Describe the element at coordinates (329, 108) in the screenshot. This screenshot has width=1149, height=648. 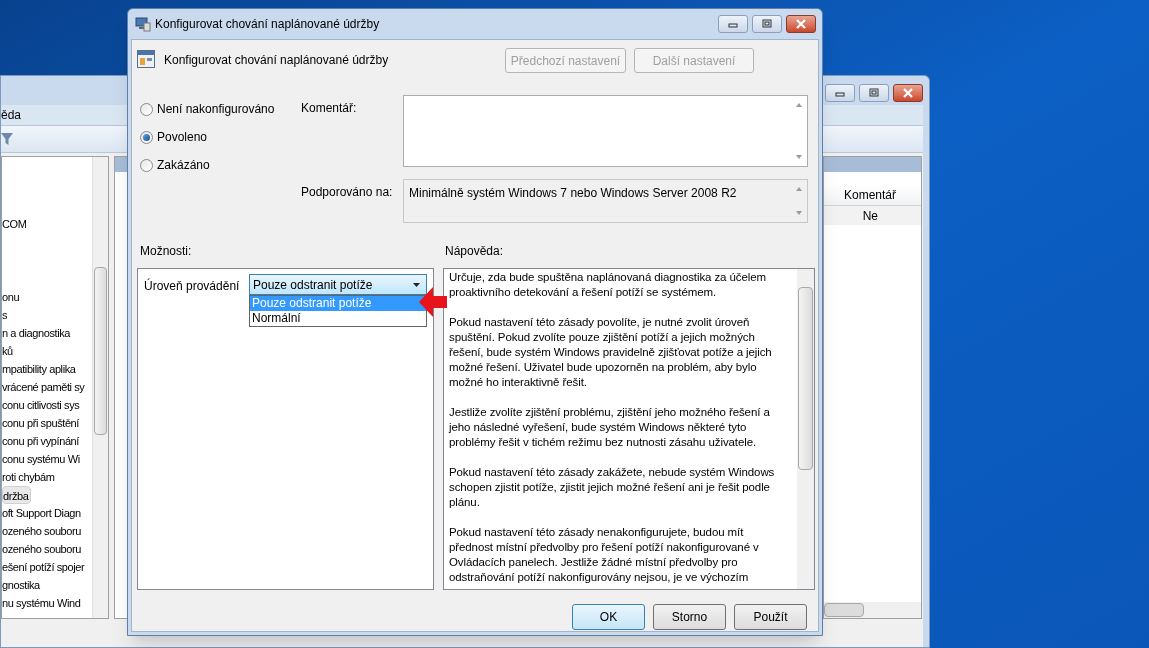
I see `field-label: Komentář:` at that location.